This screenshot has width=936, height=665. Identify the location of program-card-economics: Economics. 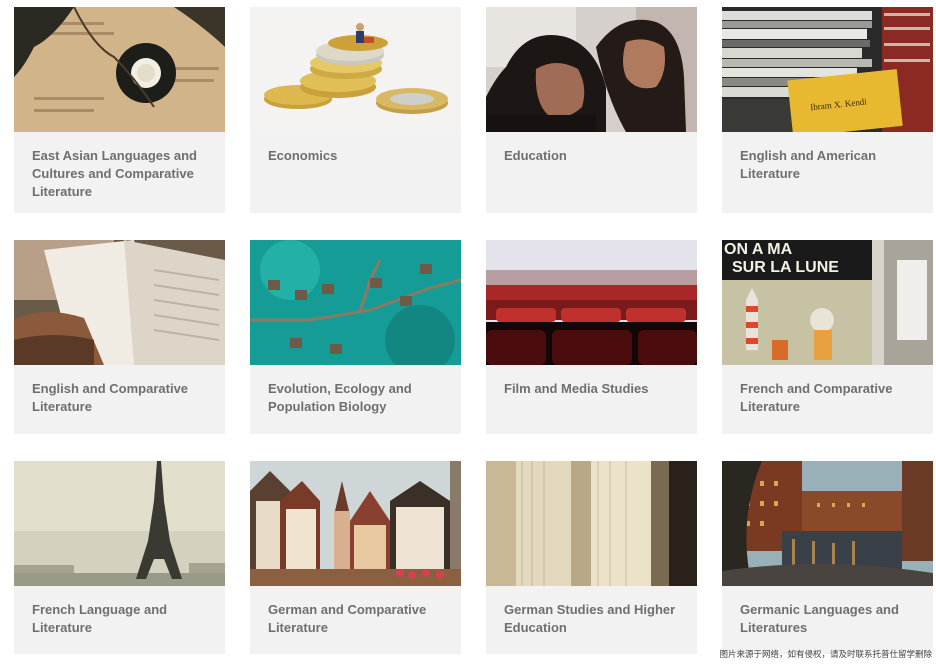
(355, 110).